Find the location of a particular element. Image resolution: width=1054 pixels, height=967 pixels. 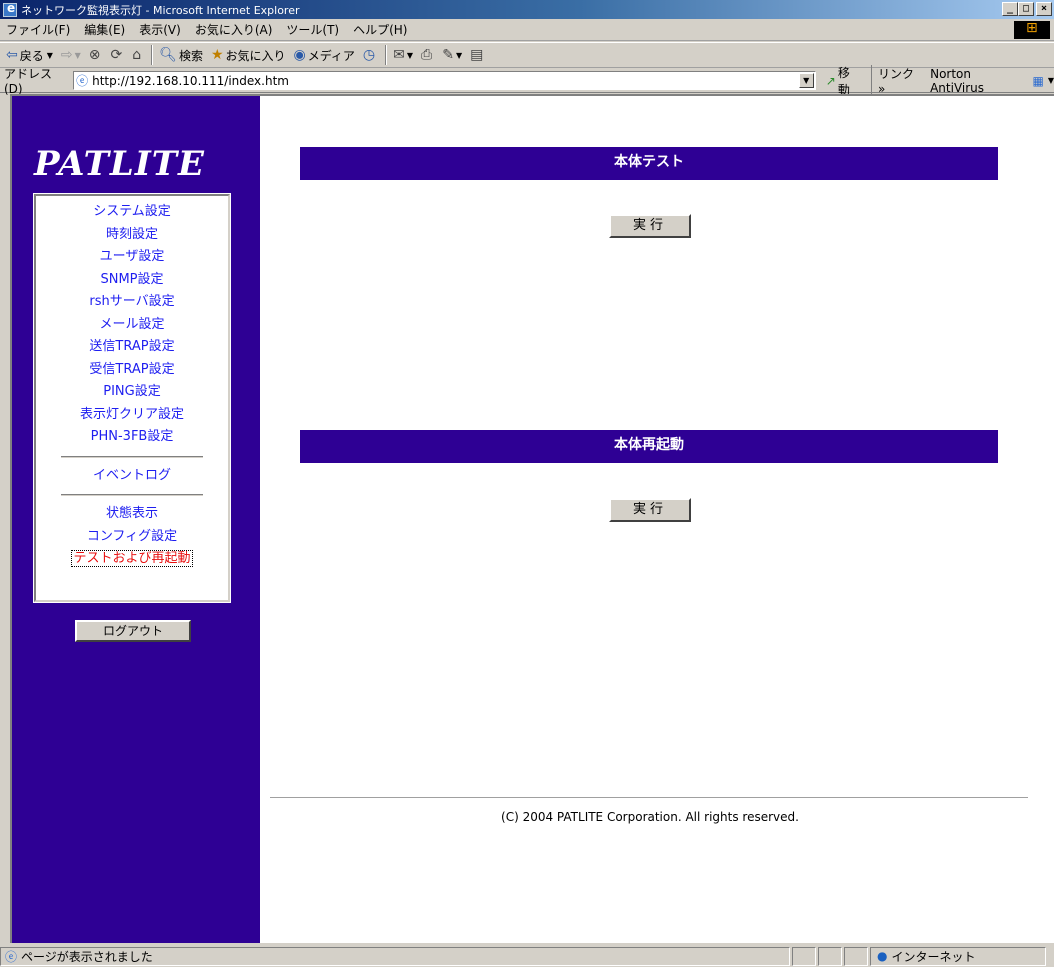

home-button: ⌂ is located at coordinates (137, 55).